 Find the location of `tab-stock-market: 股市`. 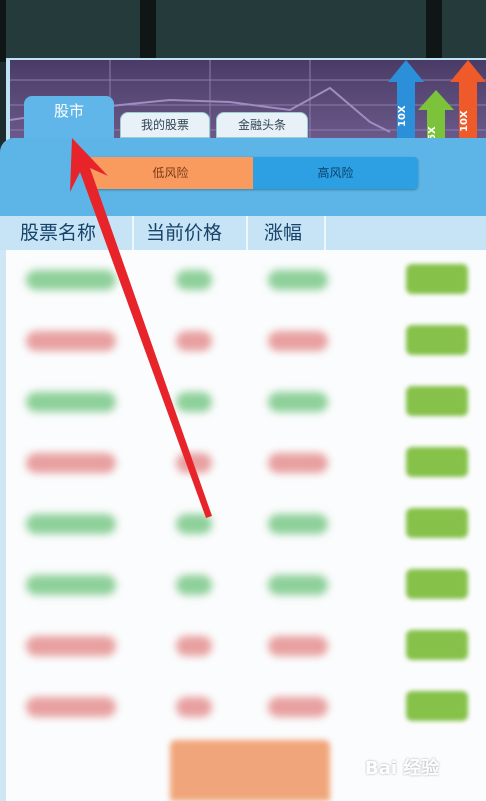

tab-stock-market: 股市 is located at coordinates (69, 119).